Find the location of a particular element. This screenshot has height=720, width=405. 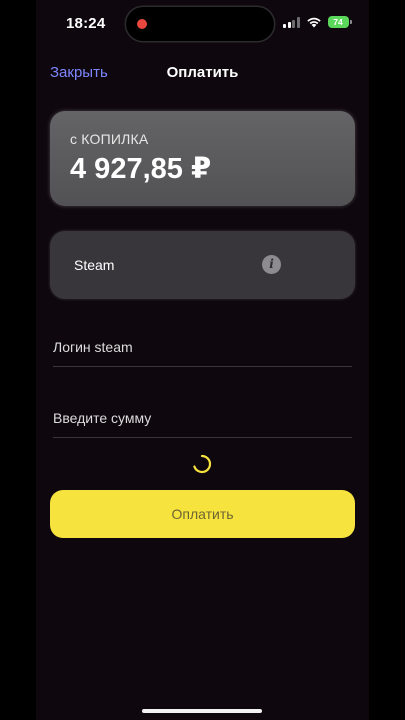

battery-level: 74 is located at coordinates (338, 22).